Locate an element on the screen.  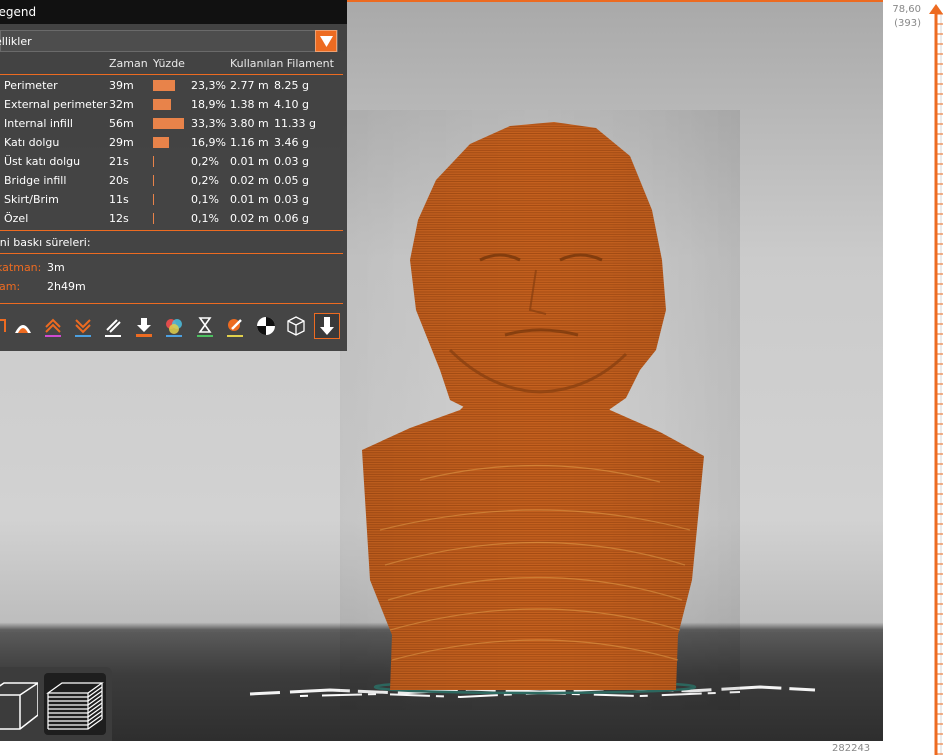
rows-divider is located at coordinates (171, 230).